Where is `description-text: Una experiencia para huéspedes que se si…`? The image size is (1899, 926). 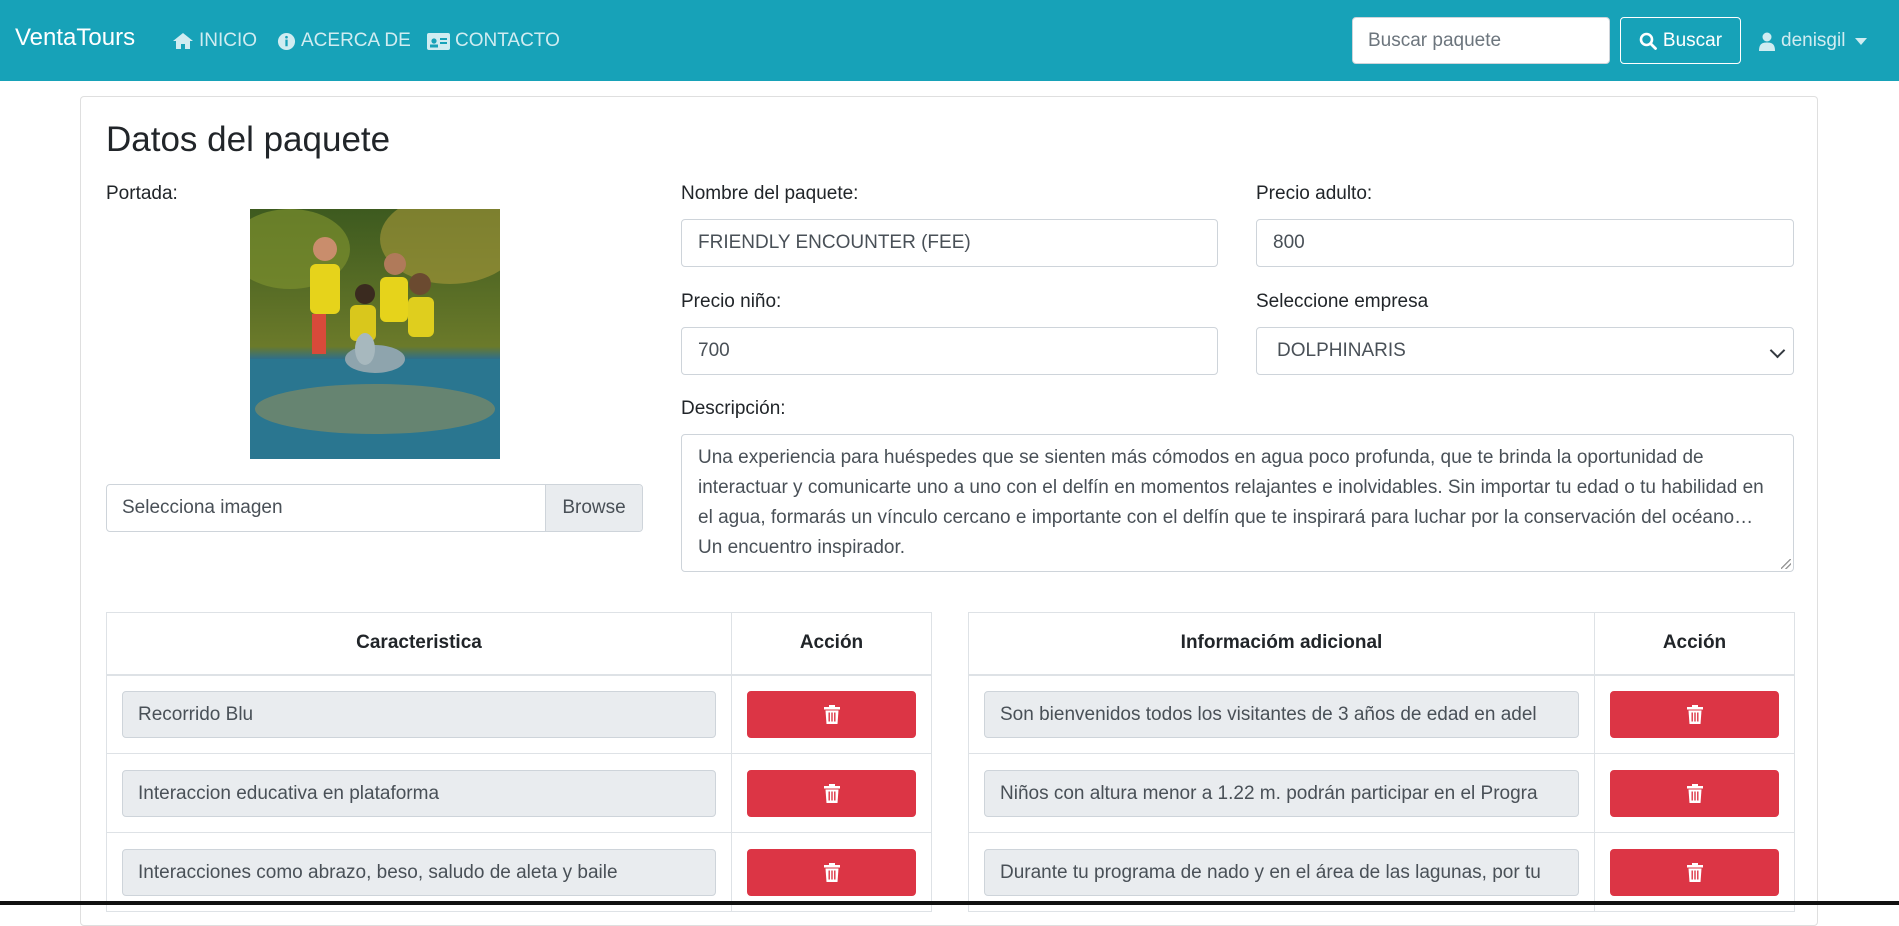
description-text: Una experiencia para huéspedes que se si… is located at coordinates (1231, 502).